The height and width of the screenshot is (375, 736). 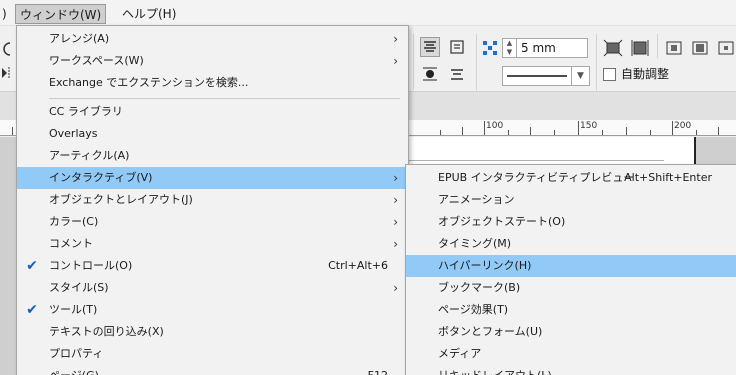 What do you see at coordinates (700, 48) in the screenshot?
I see `fit-proportional-icon` at bounding box center [700, 48].